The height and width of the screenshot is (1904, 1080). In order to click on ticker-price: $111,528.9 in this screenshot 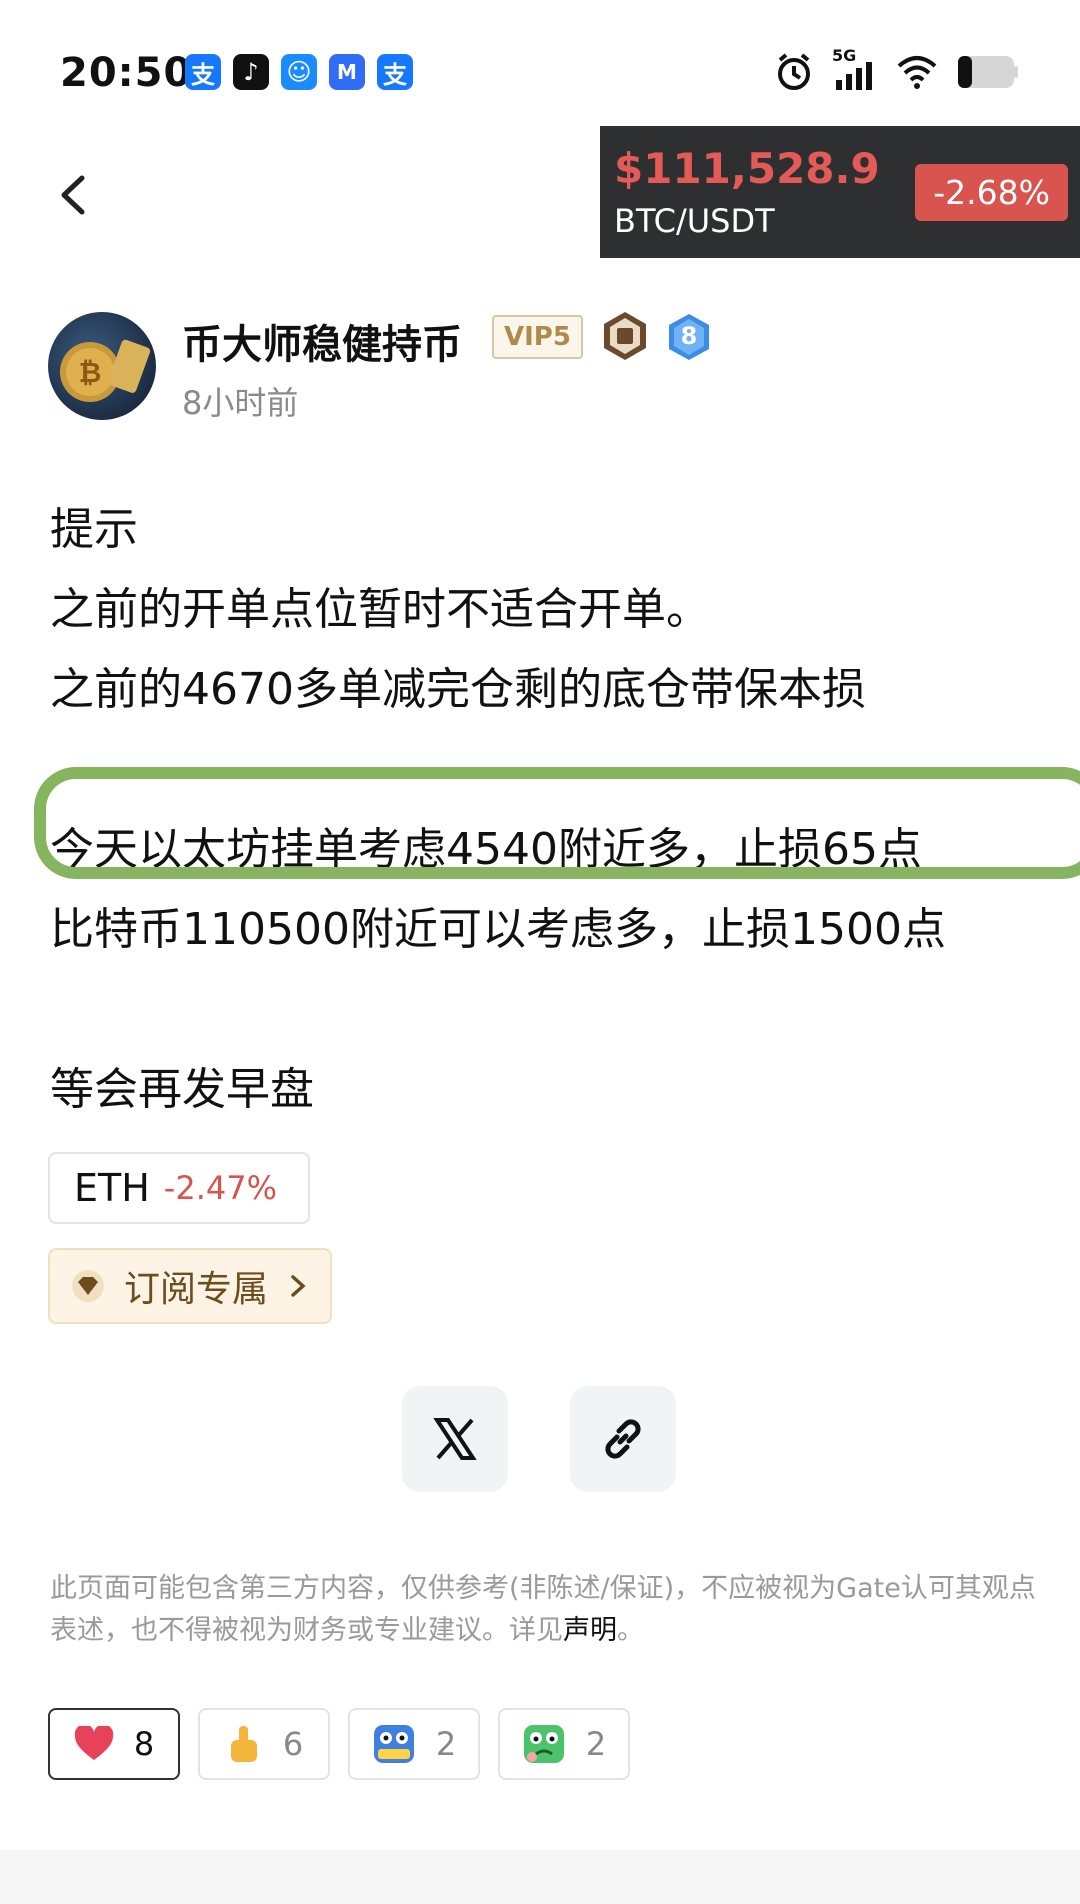, I will do `click(747, 168)`.